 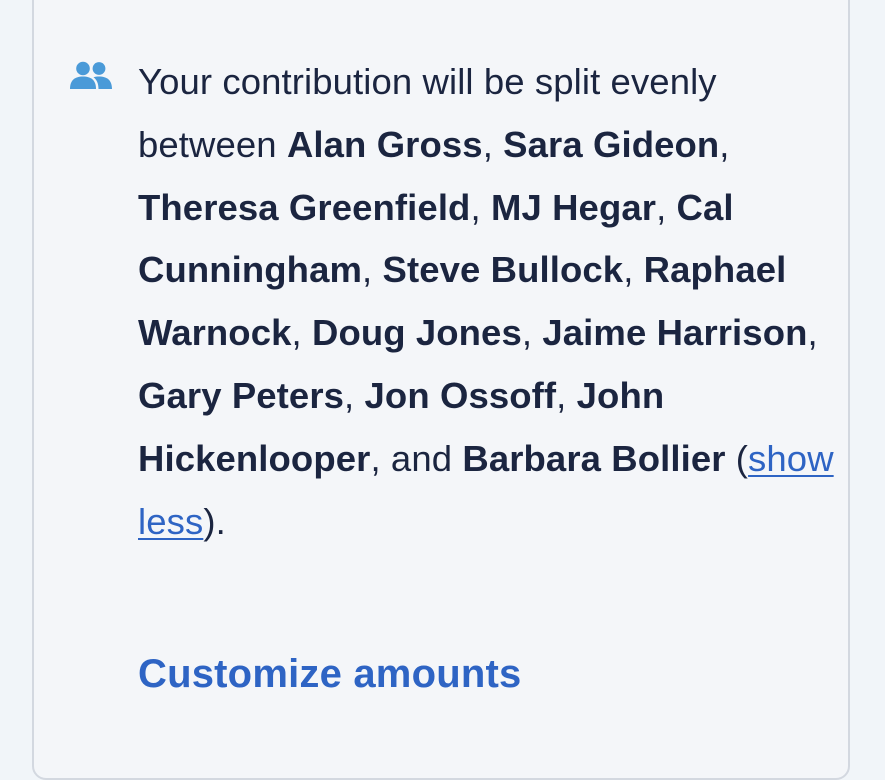 What do you see at coordinates (594, 458) in the screenshot?
I see `candidate-name: Barbara Bollier` at bounding box center [594, 458].